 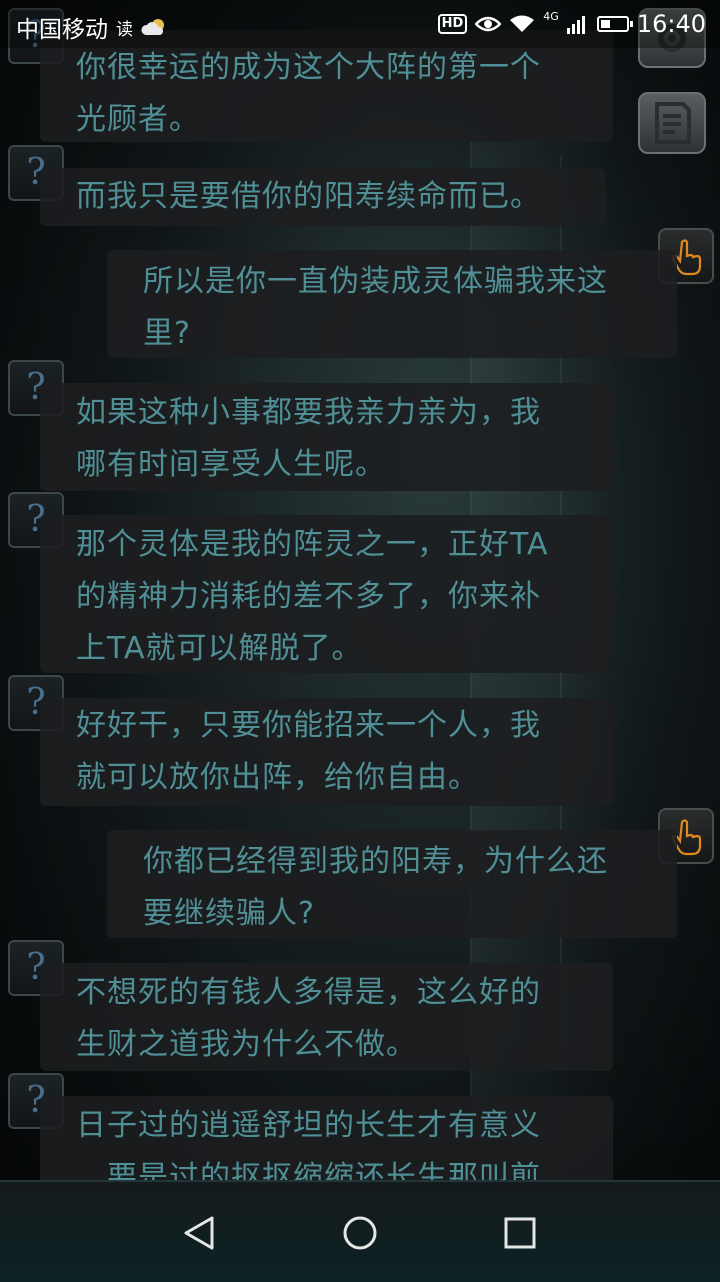 What do you see at coordinates (614, 24) in the screenshot?
I see `battery-icon` at bounding box center [614, 24].